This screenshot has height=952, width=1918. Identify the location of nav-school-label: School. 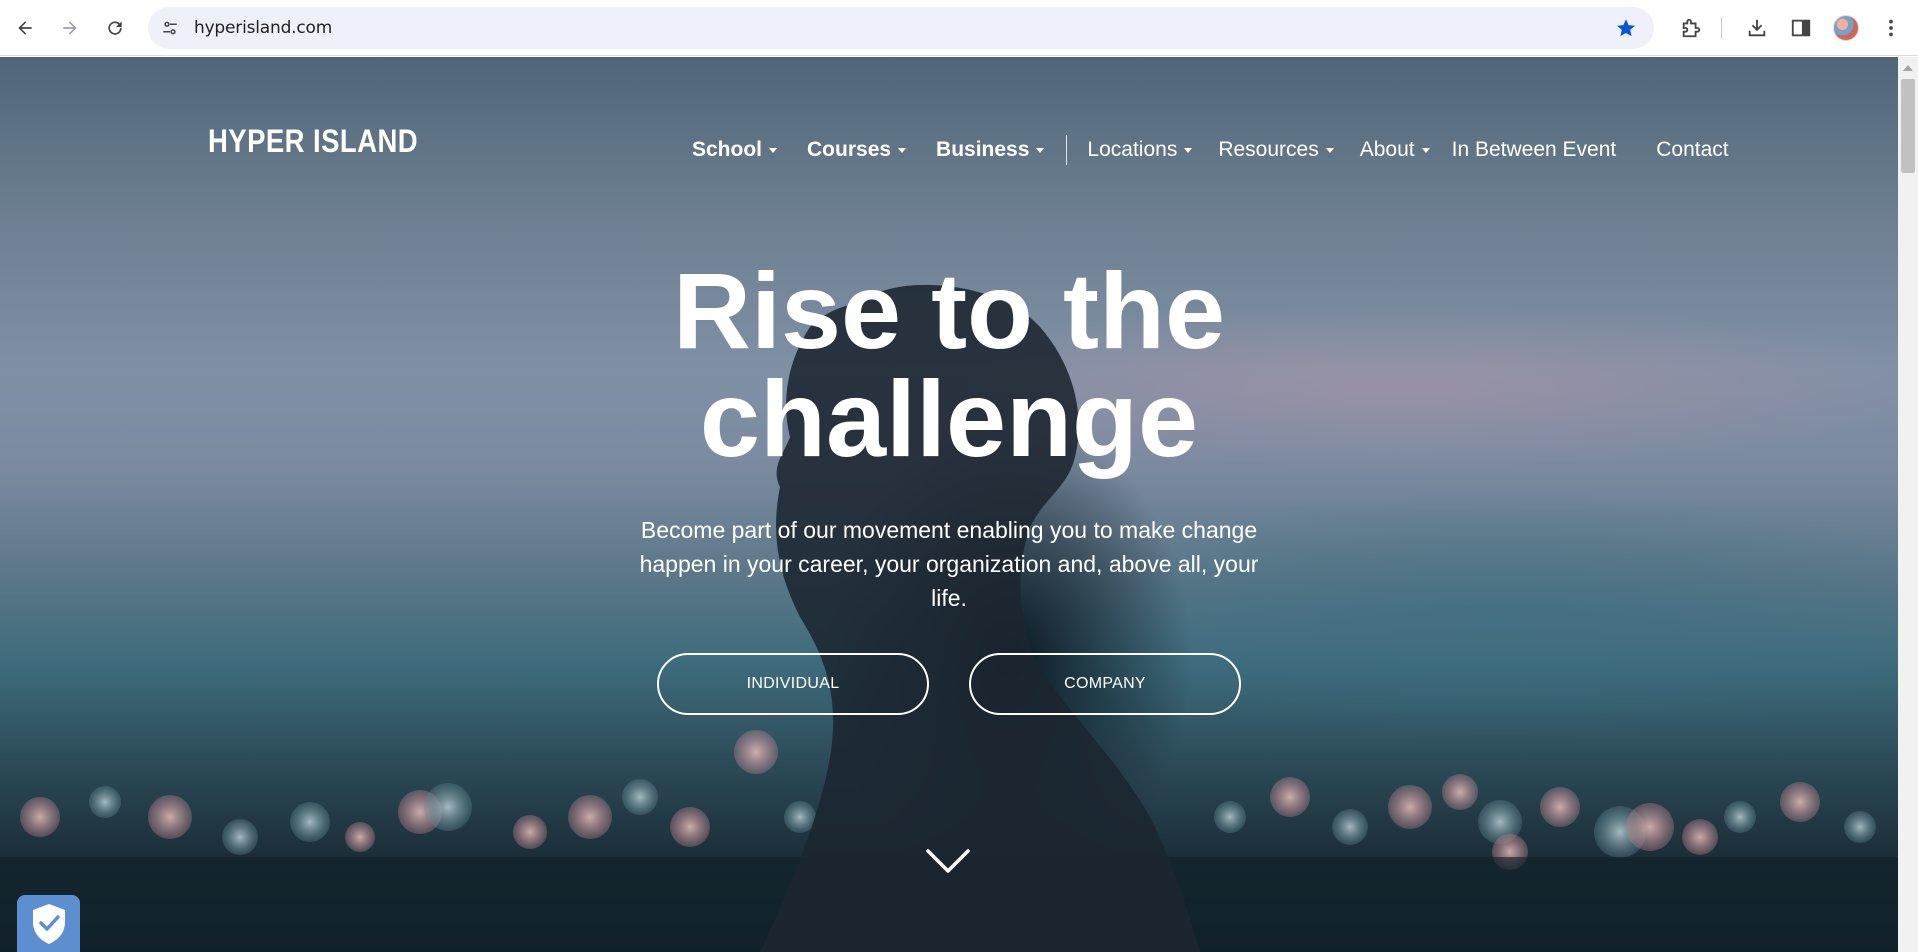
(727, 149).